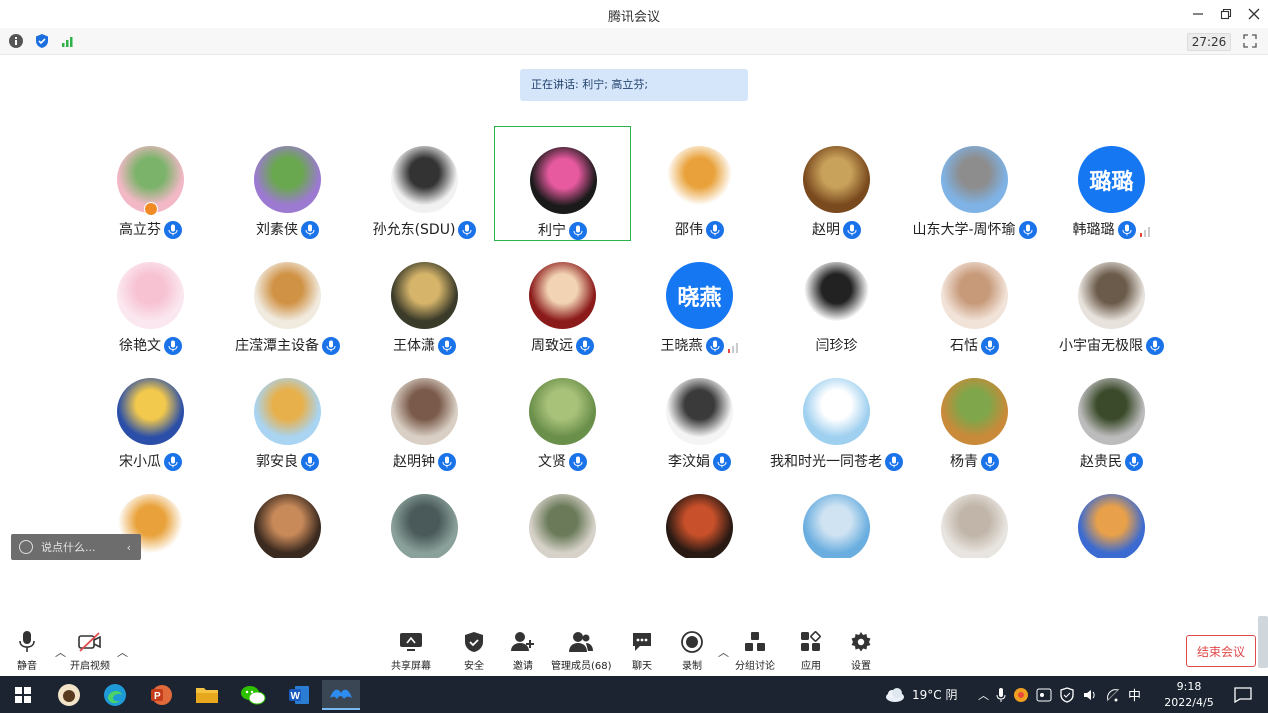 The width and height of the screenshot is (1268, 713). I want to click on invite-user-icon, so click(523, 642).